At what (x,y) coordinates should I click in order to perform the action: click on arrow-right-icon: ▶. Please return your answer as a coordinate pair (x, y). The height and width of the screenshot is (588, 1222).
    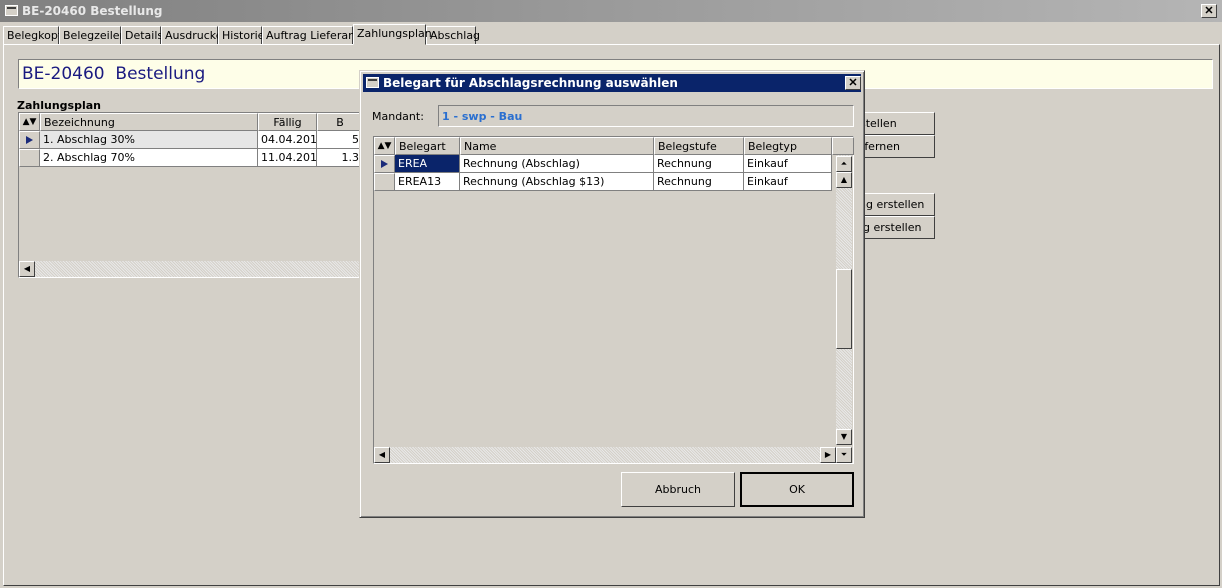
    Looking at the image, I should click on (828, 454).